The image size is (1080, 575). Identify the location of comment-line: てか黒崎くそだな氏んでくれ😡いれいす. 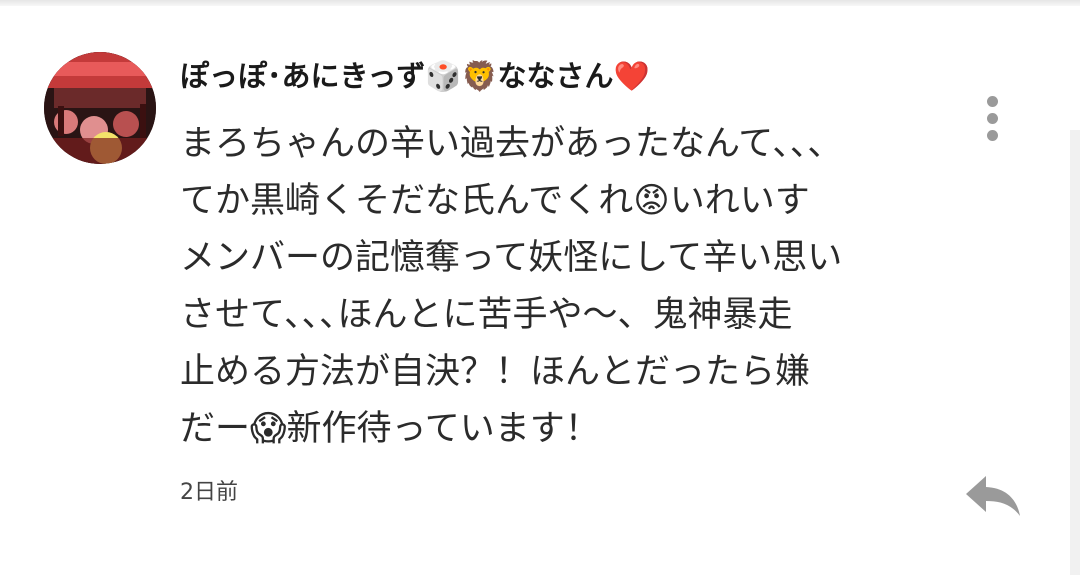
(495, 201).